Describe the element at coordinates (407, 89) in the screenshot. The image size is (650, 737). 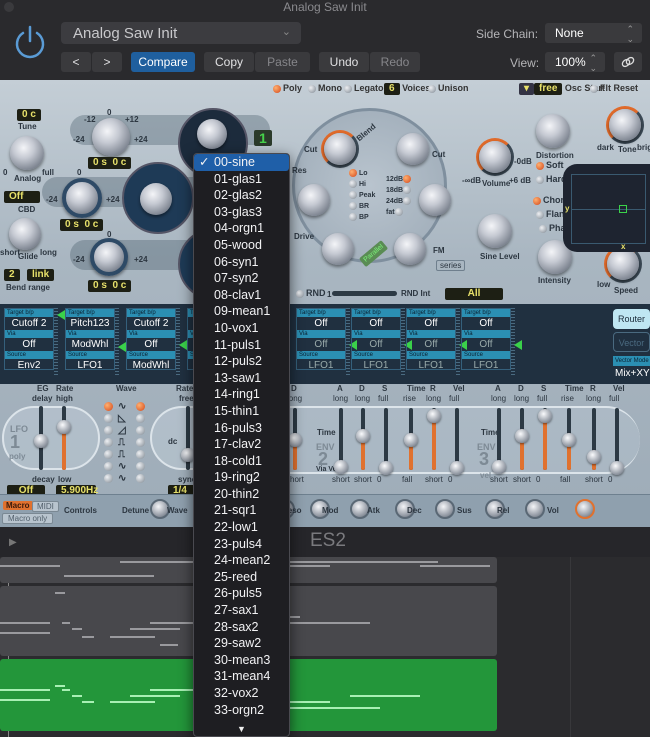
I see `voices-field: 6 Voices` at that location.